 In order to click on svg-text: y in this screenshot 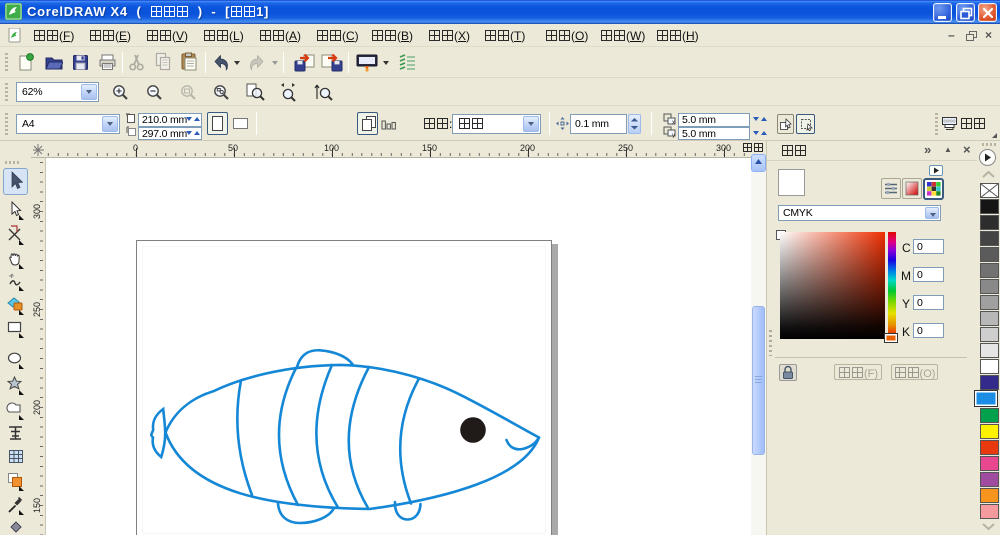, I will do `click(673, 135)`.